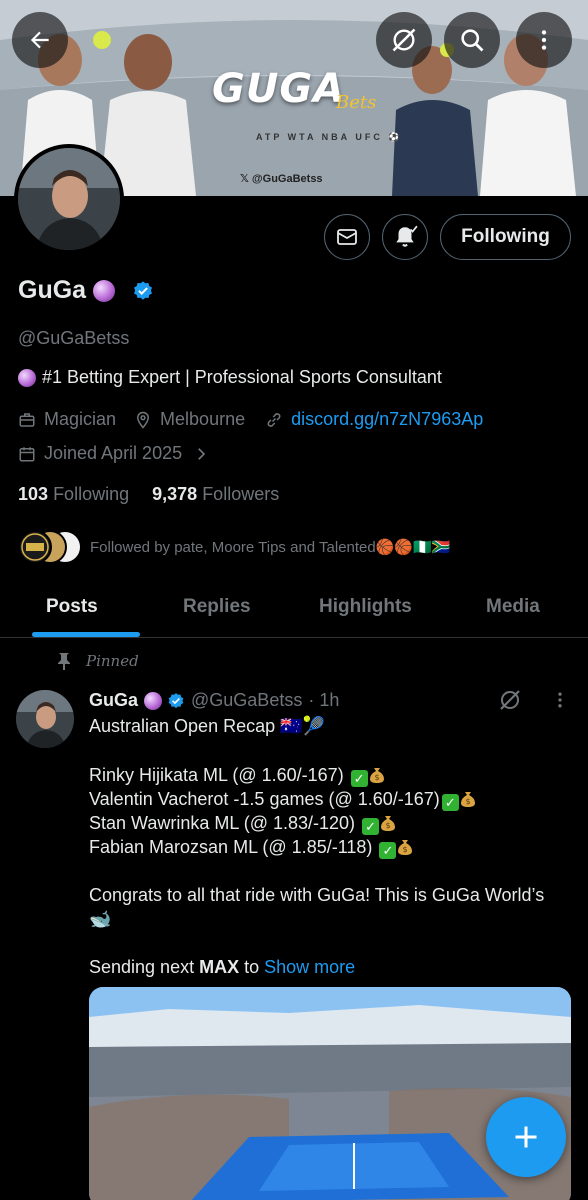 Image resolution: width=588 pixels, height=1200 pixels. I want to click on avatar, so click(35, 547).